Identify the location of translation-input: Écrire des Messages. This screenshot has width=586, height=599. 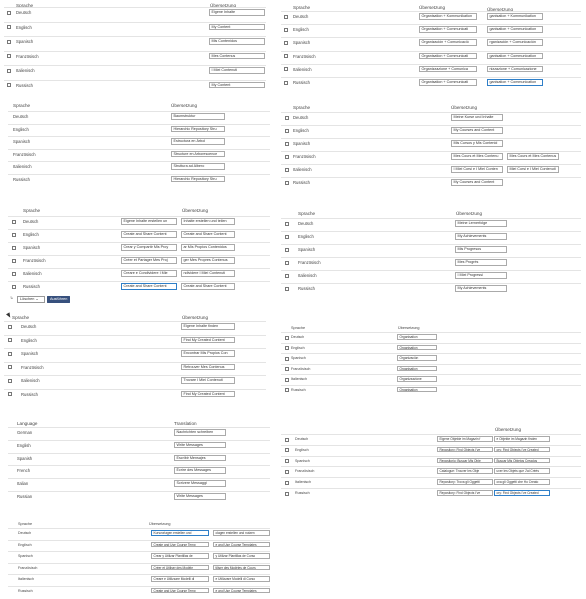
(200, 470).